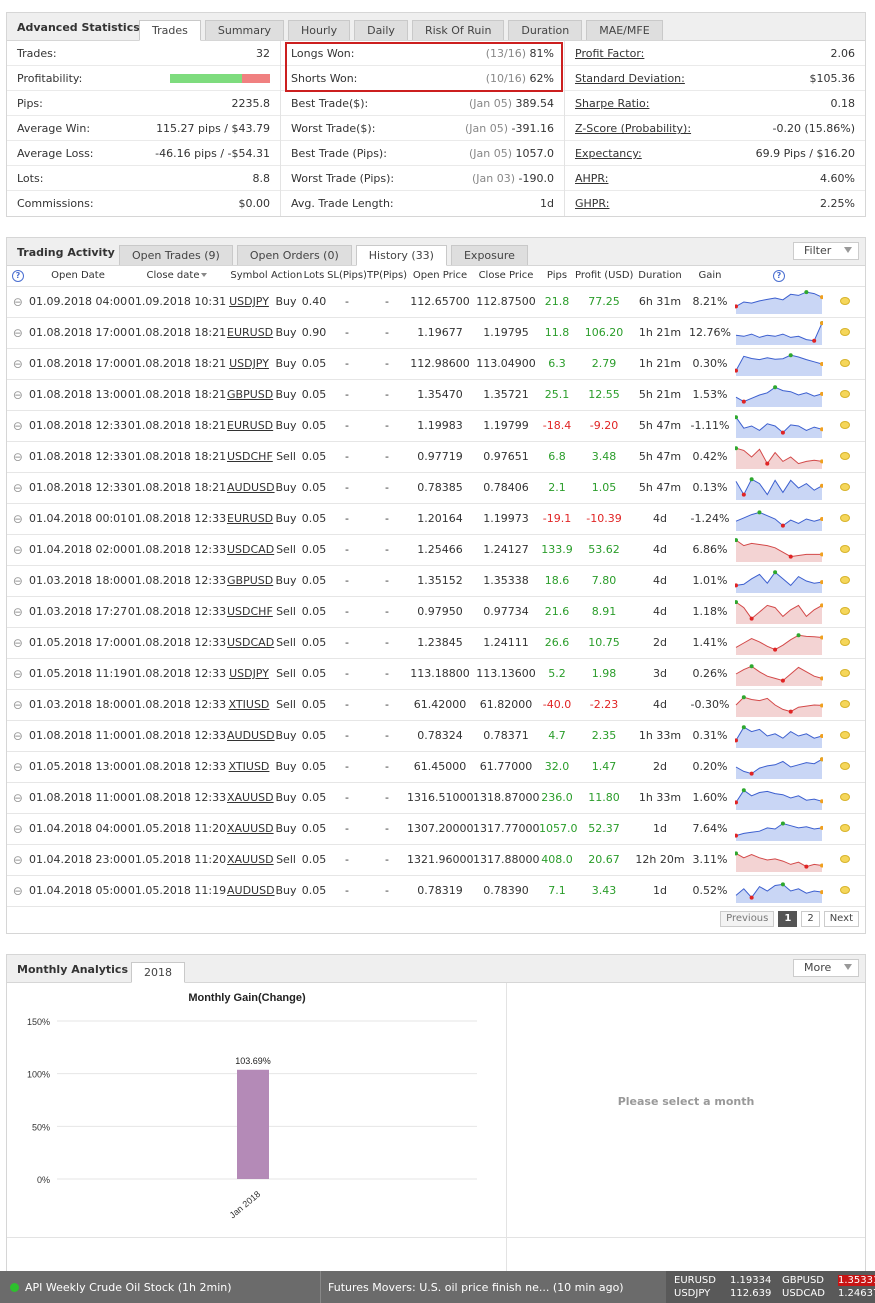 This screenshot has width=875, height=1303. What do you see at coordinates (630, 78) in the screenshot?
I see `stat-label: Standard Deviation:` at bounding box center [630, 78].